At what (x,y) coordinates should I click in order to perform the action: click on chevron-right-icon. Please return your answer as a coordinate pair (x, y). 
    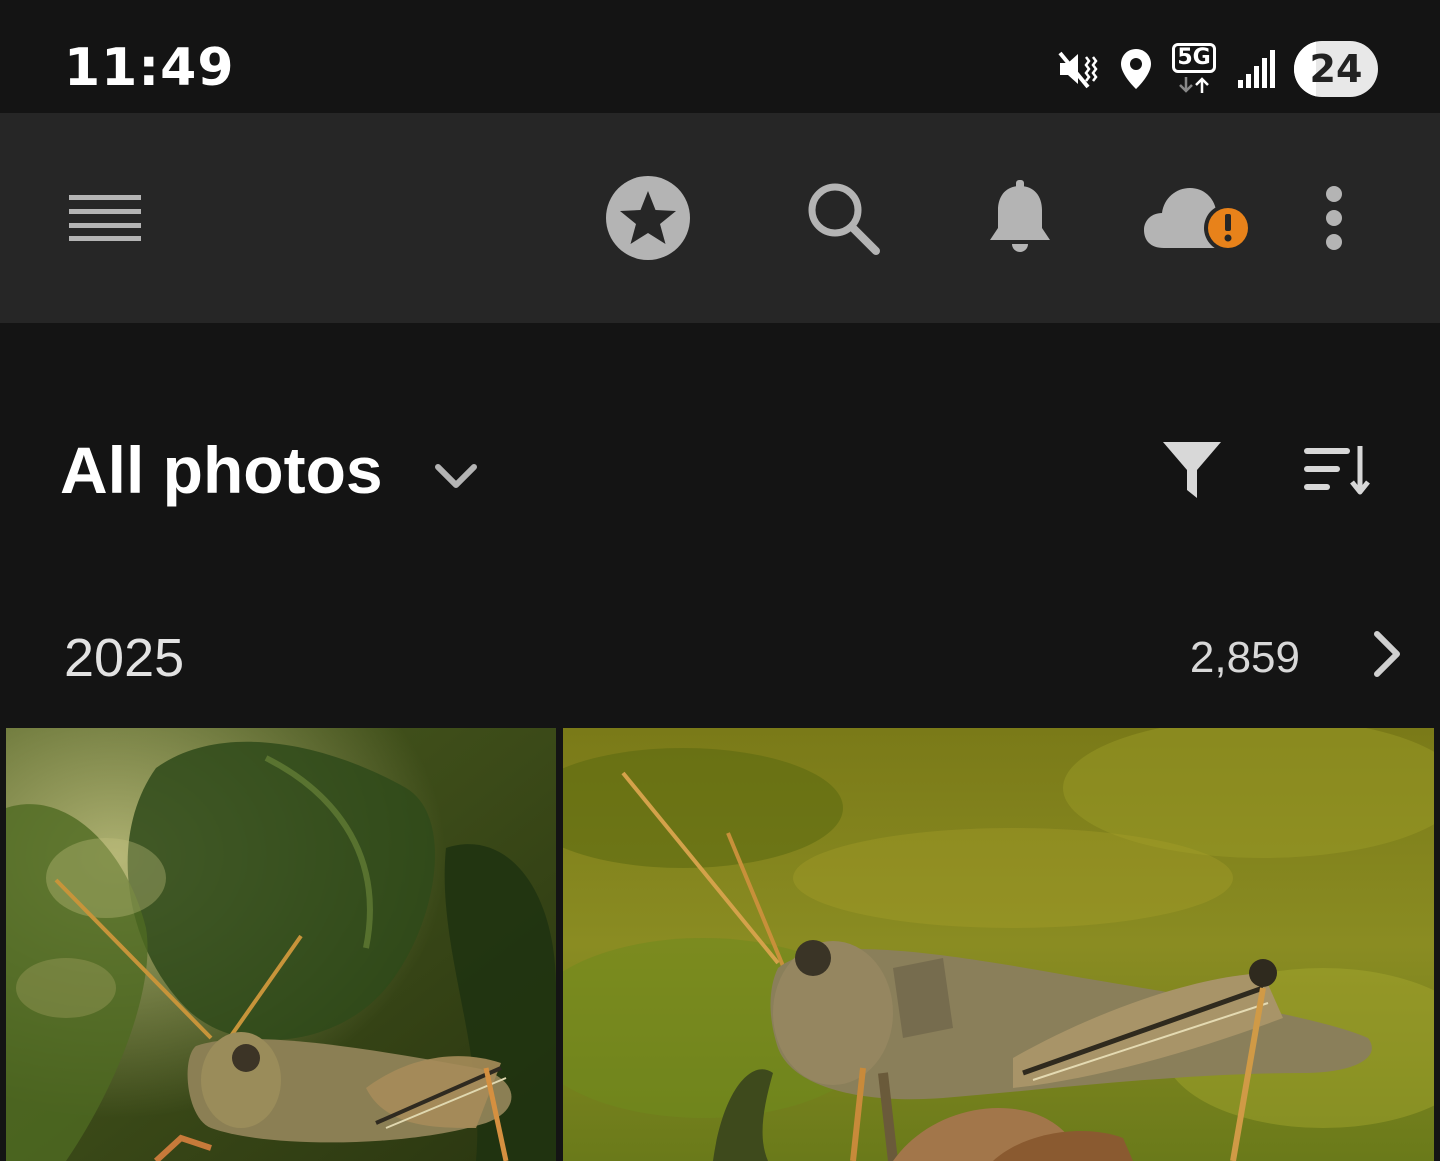
    Looking at the image, I should click on (1387, 654).